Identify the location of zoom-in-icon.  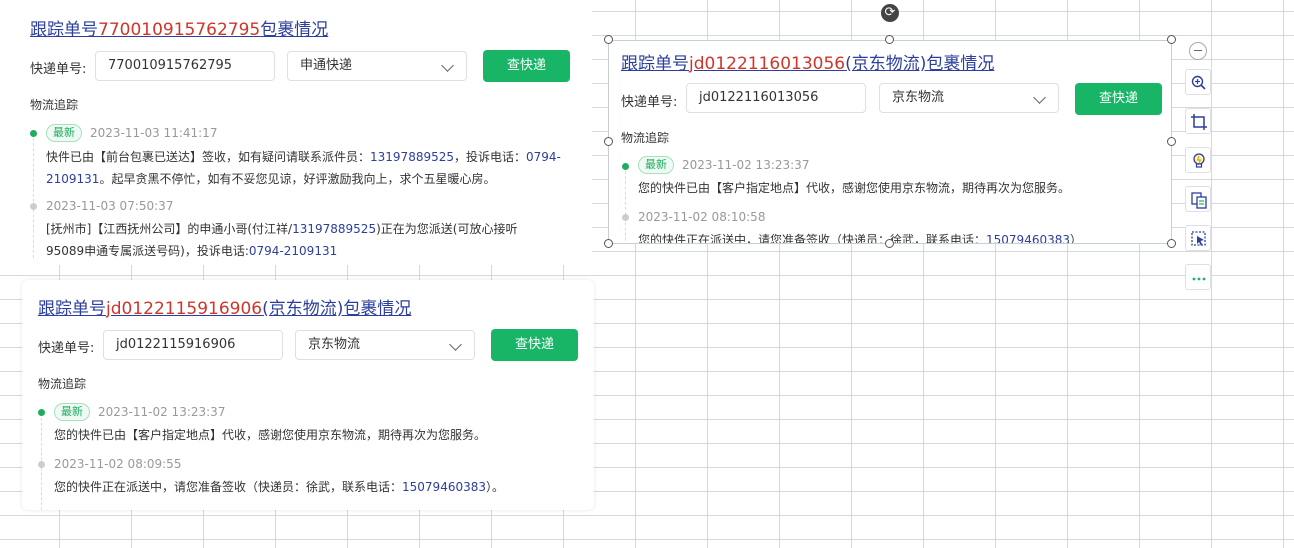
(1198, 82).